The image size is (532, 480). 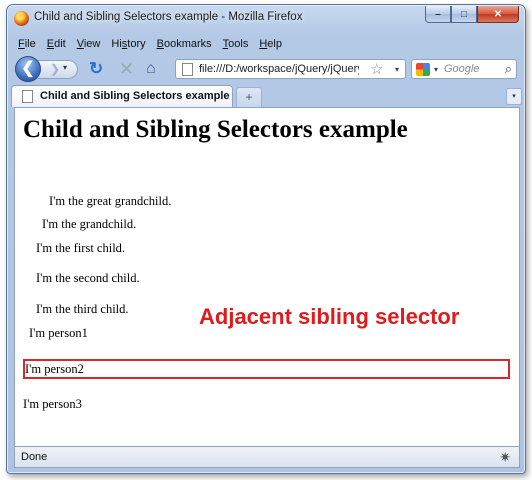 What do you see at coordinates (82, 309) in the screenshot?
I see `third-child-text: I'm the third child.` at bounding box center [82, 309].